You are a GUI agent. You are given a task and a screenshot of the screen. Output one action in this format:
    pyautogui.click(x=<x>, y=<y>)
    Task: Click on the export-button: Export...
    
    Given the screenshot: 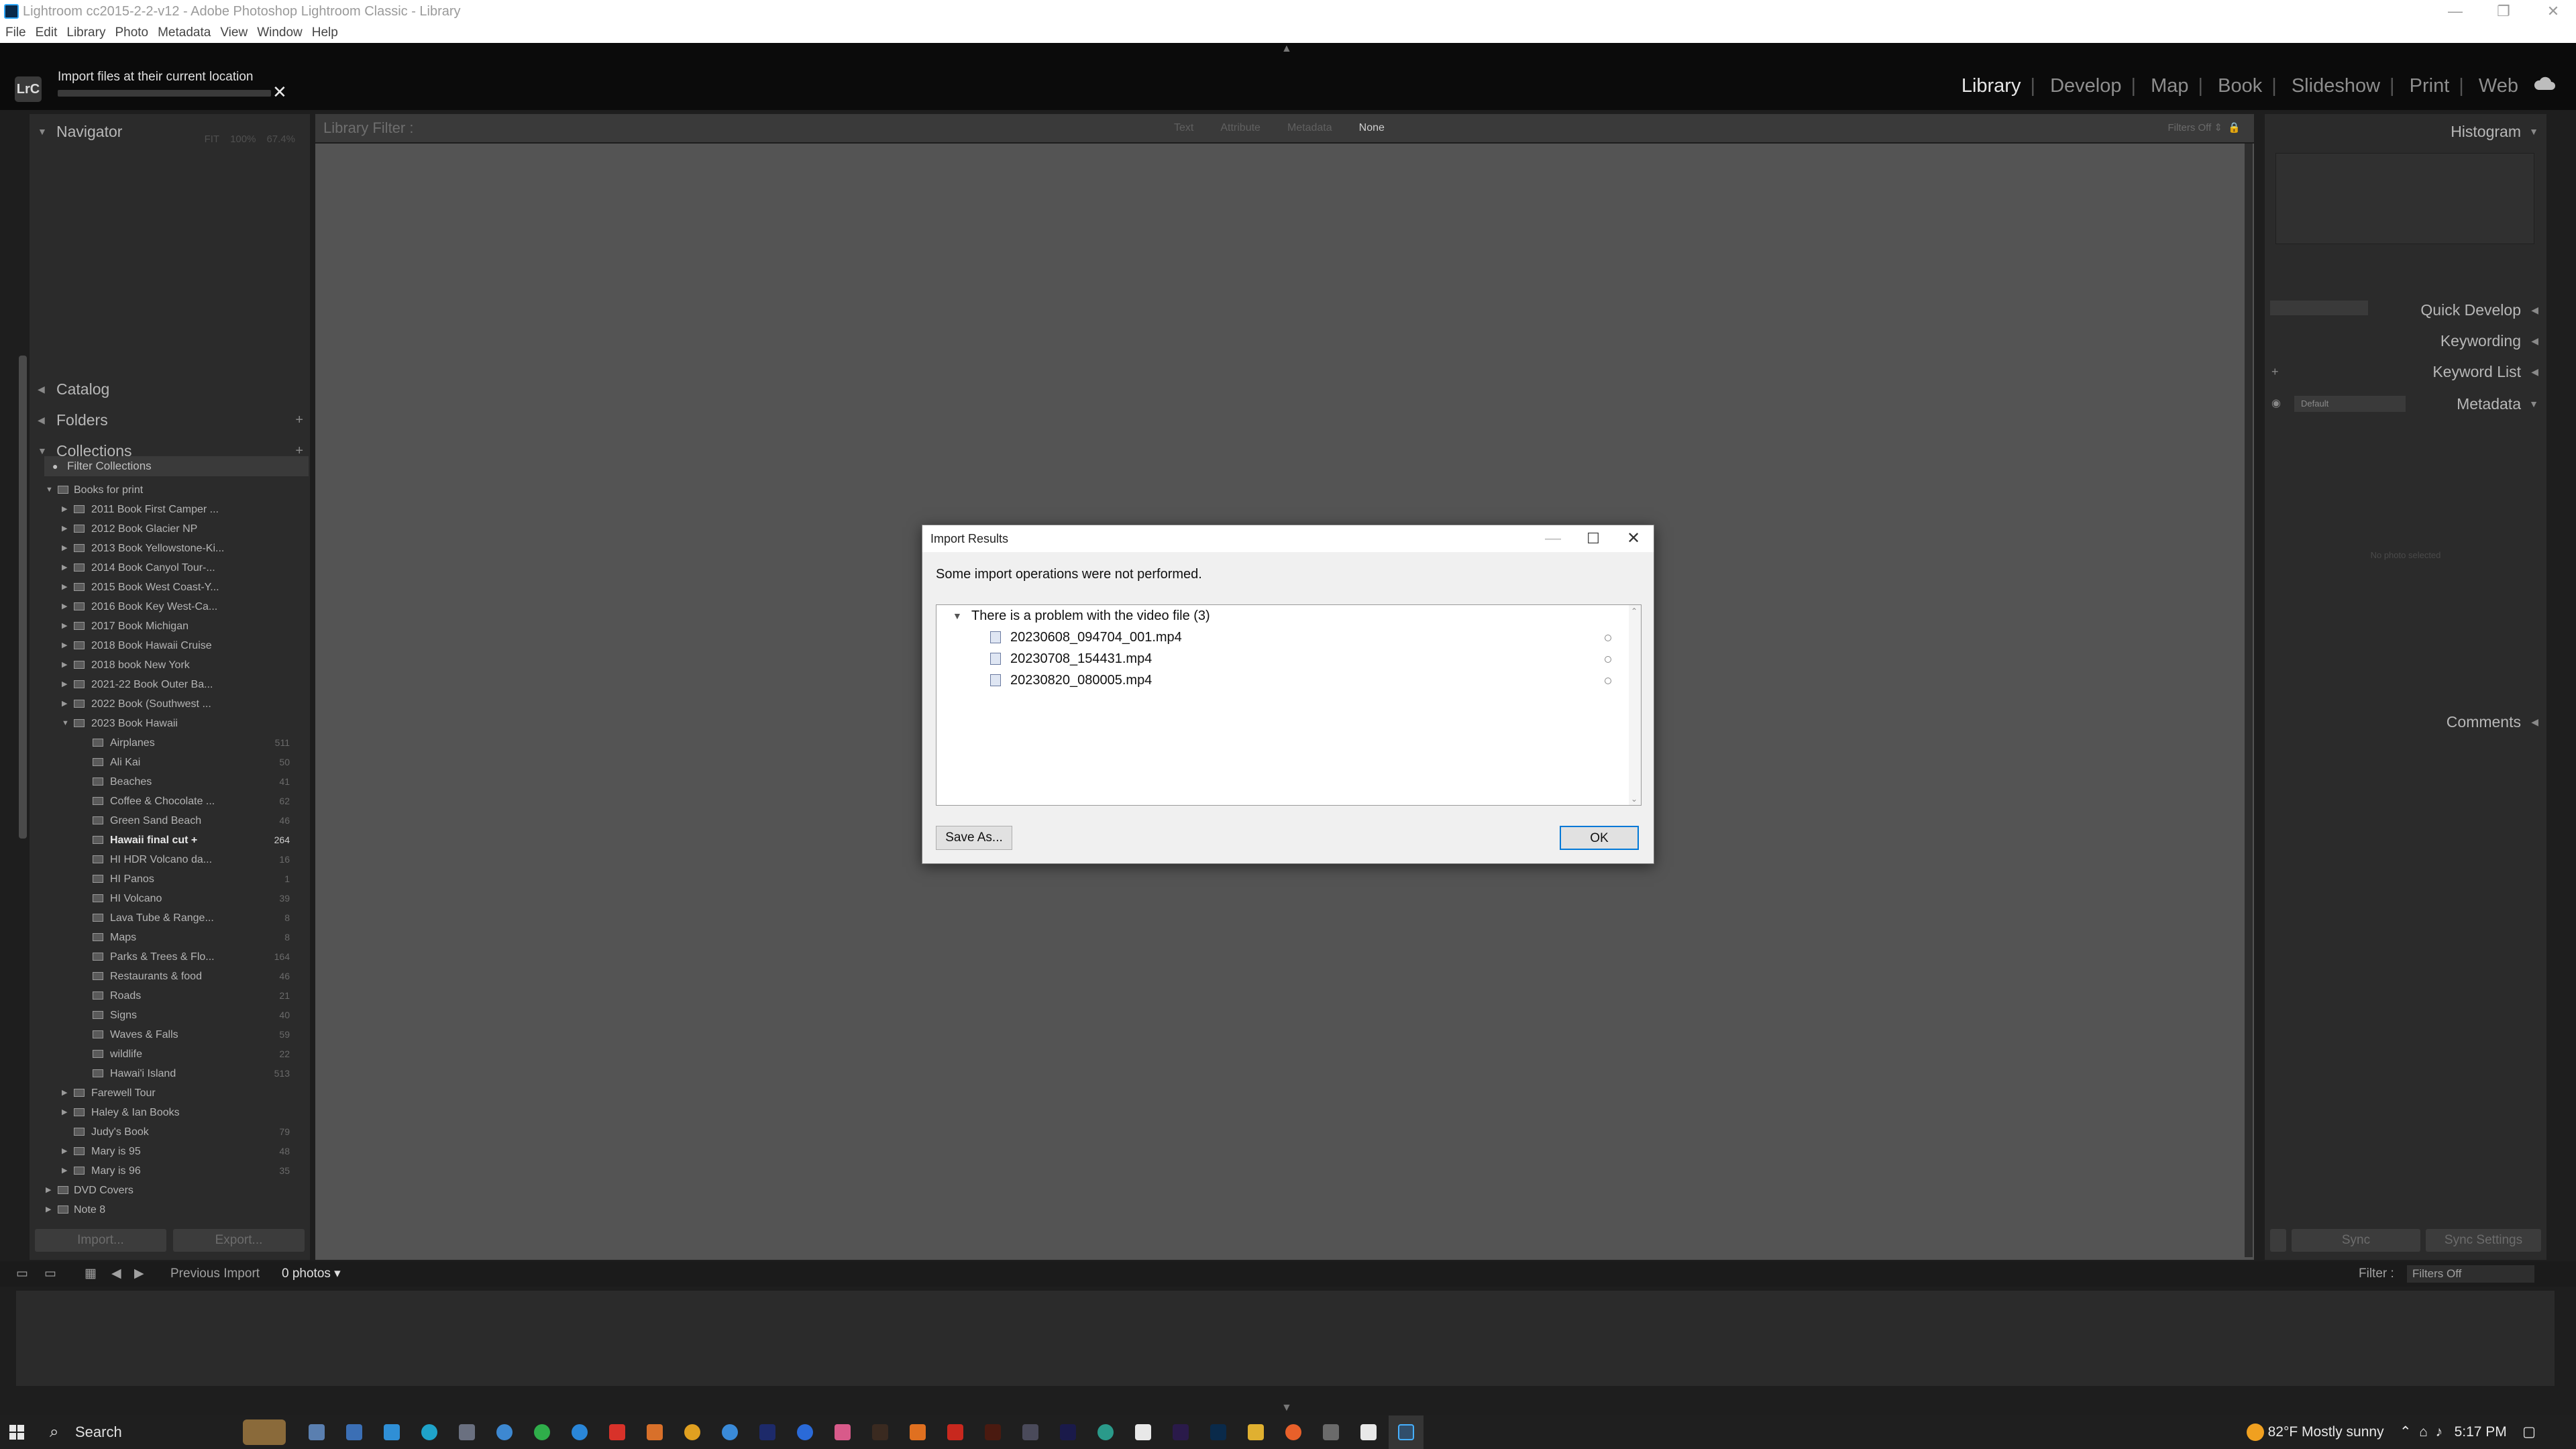 What is the action you would take?
    pyautogui.click(x=239, y=1240)
    